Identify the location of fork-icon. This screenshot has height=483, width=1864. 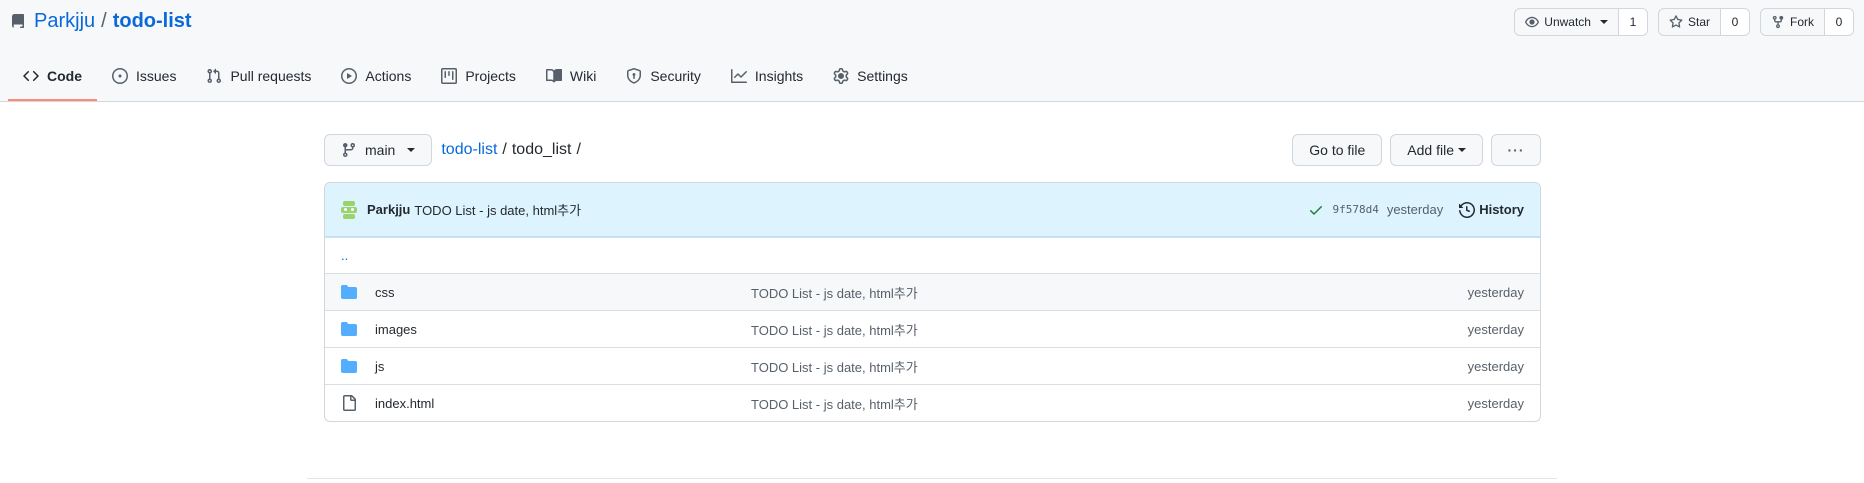
(1778, 22).